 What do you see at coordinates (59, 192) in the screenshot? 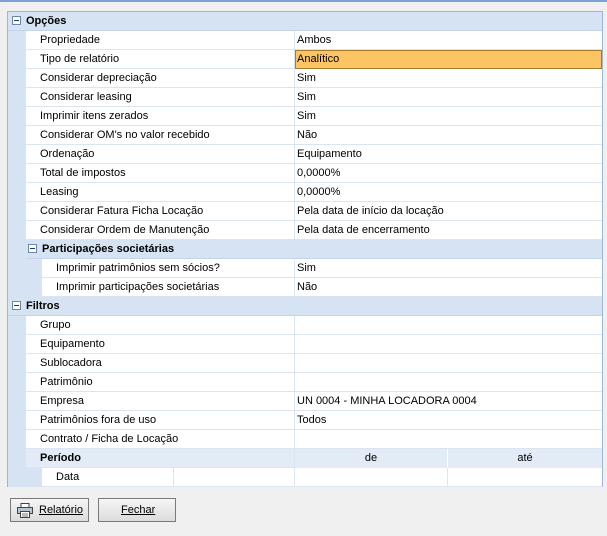
I see `prop-name: Leasing` at bounding box center [59, 192].